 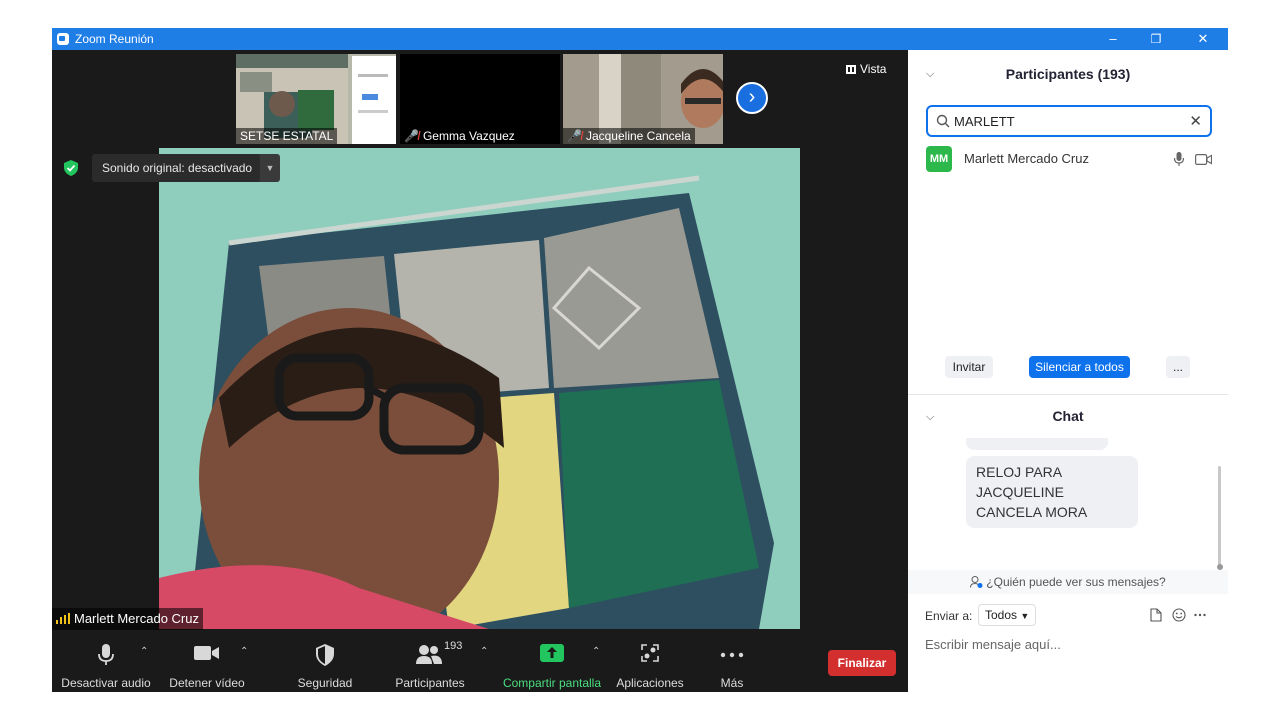 I want to click on window-title: Zoom Reunión, so click(x=114, y=39).